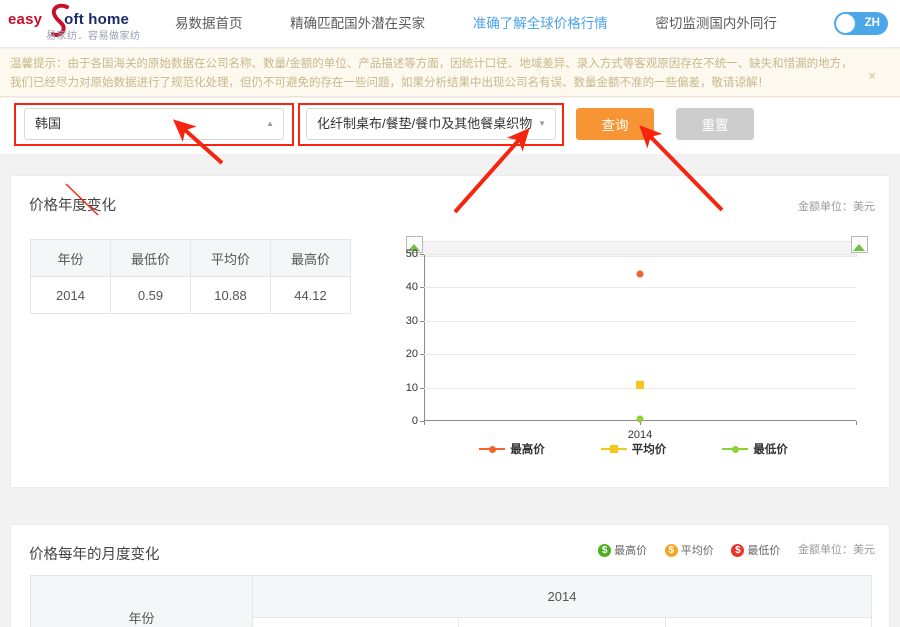 This screenshot has height=627, width=900. Describe the element at coordinates (25, 19) in the screenshot. I see `logo-word-easy: easy` at that location.